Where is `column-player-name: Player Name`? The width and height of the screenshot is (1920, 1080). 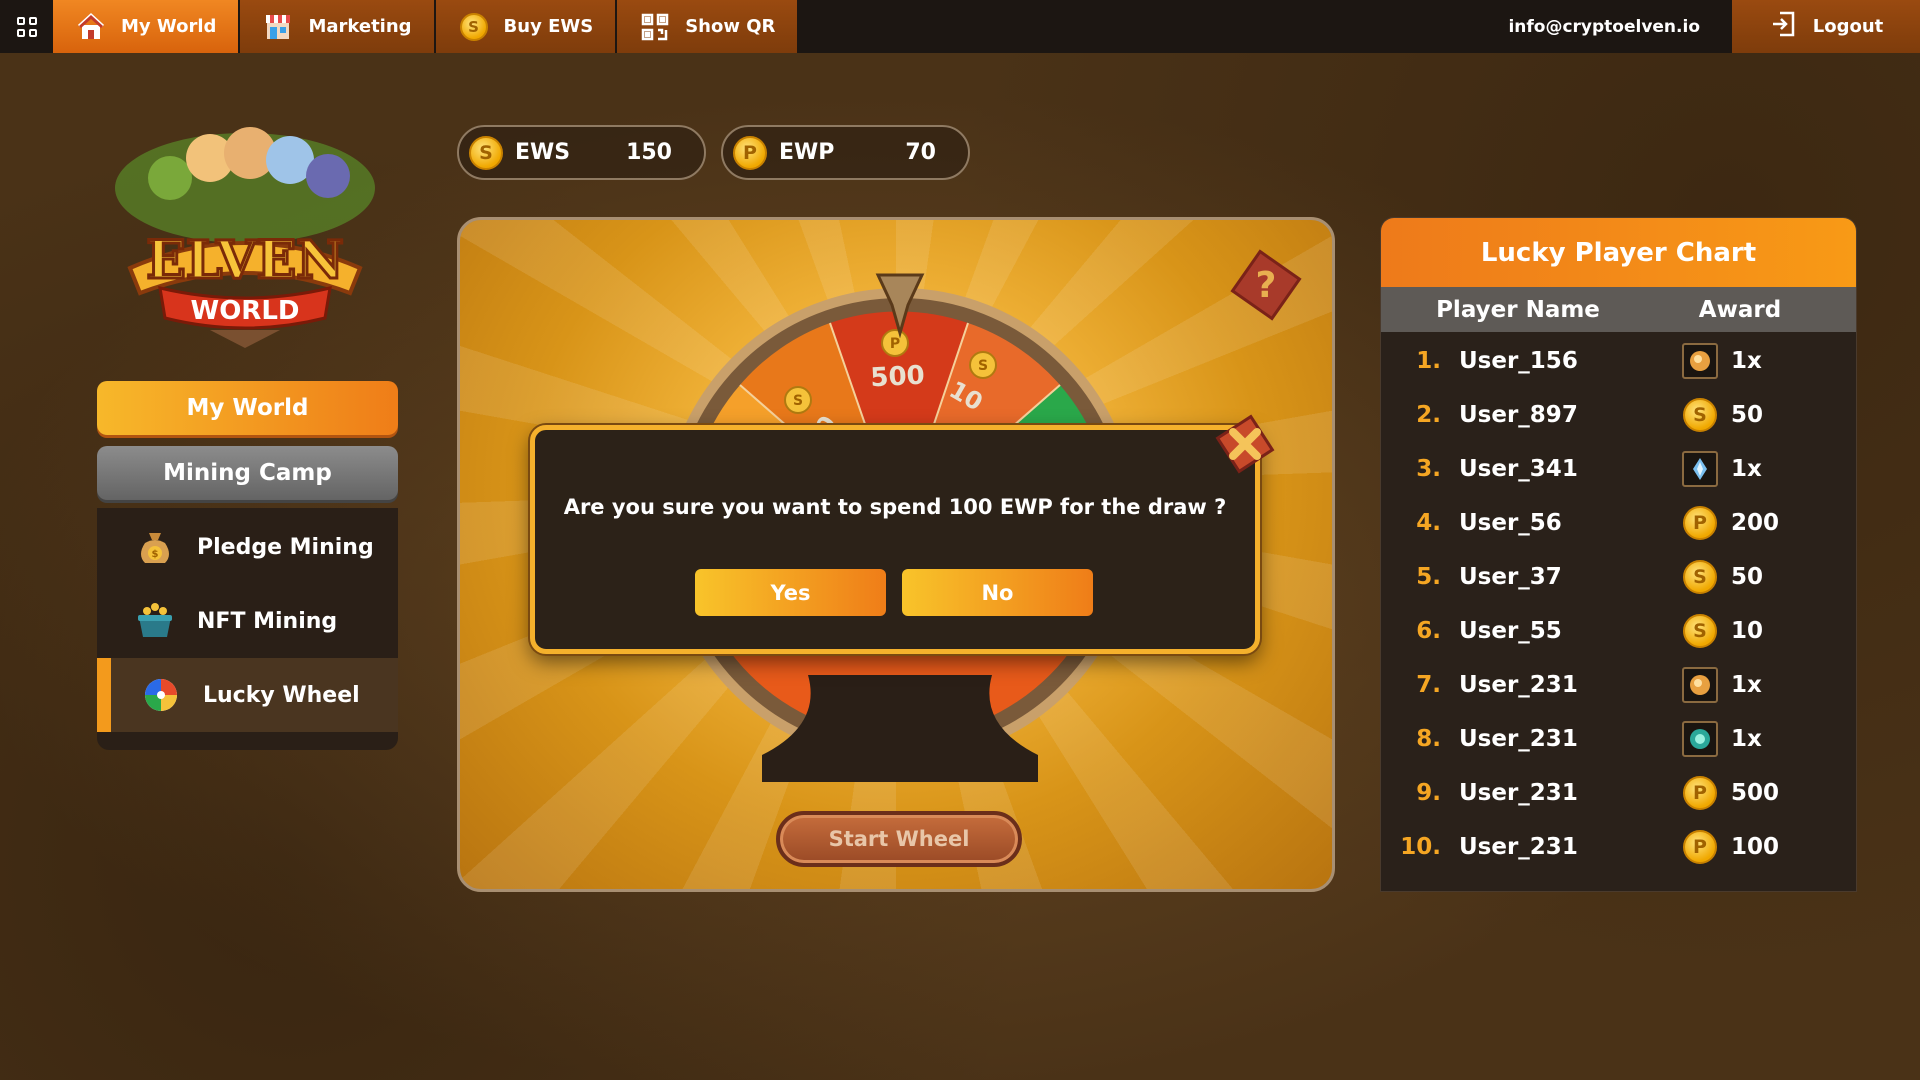 column-player-name: Player Name is located at coordinates (1518, 309).